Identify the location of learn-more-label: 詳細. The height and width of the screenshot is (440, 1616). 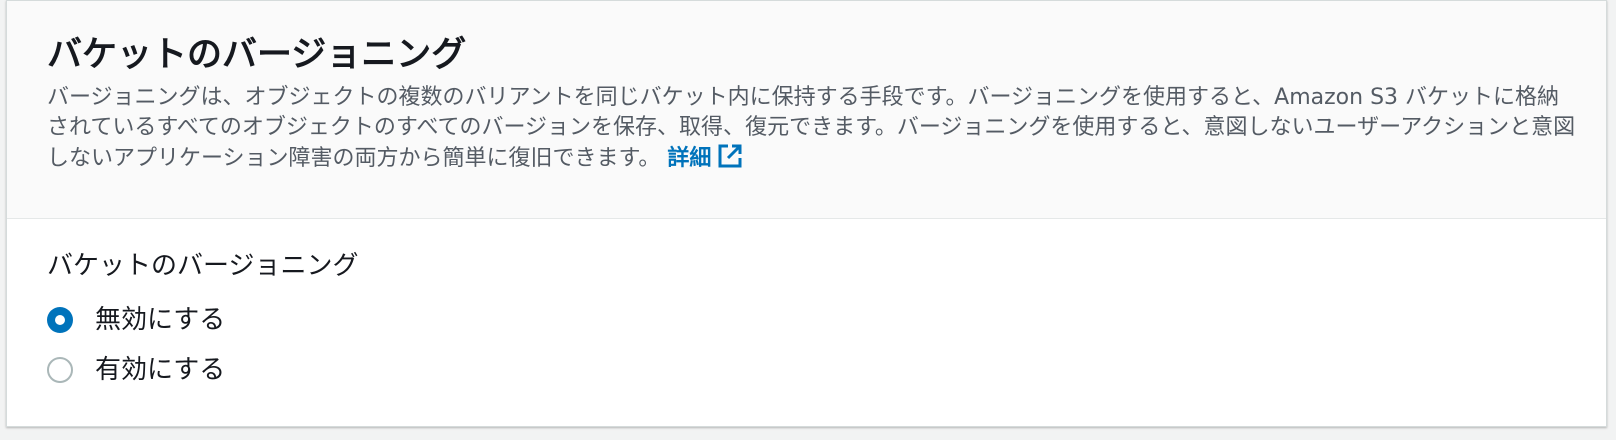
(689, 158).